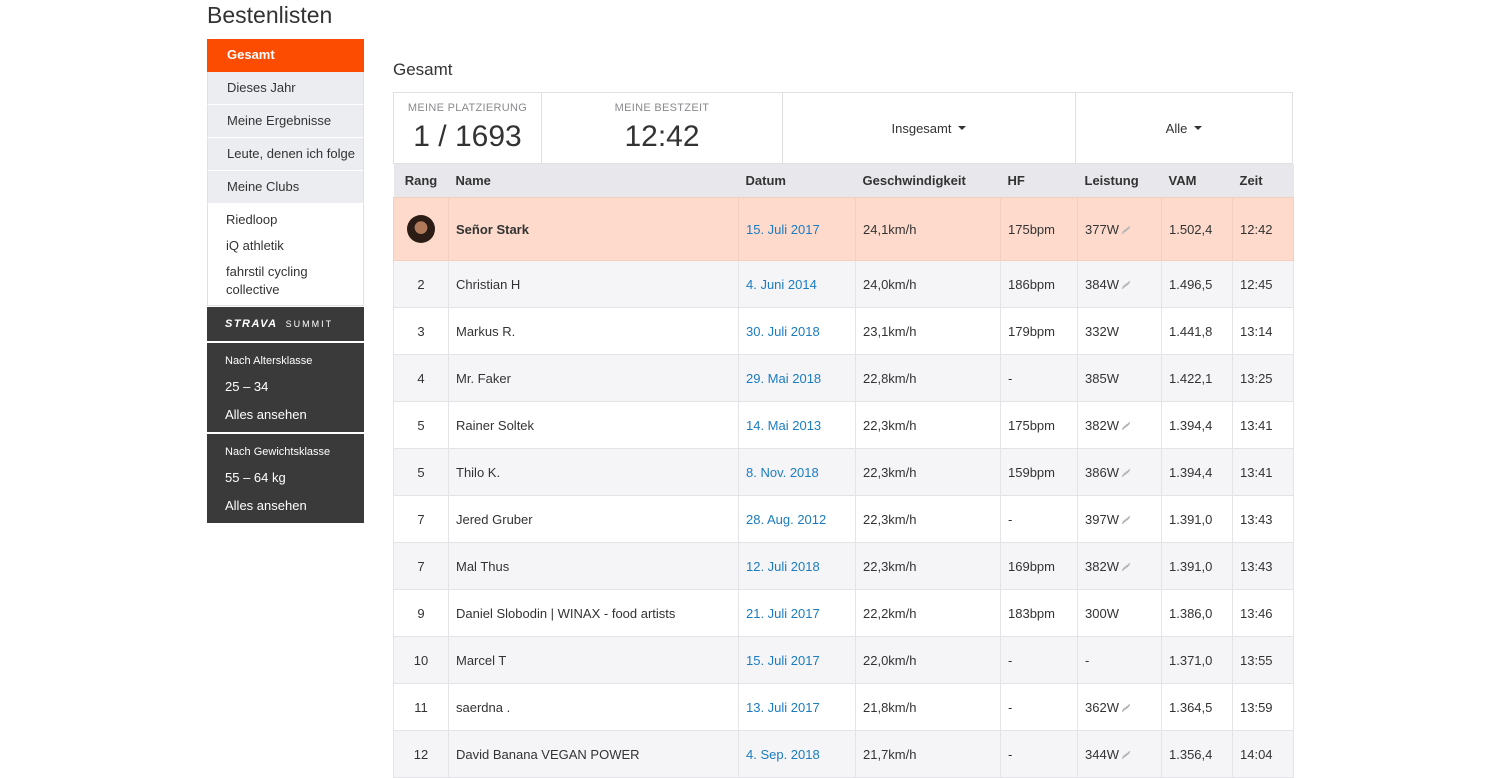 The width and height of the screenshot is (1500, 778). I want to click on name-cell: Jered Gruber, so click(593, 519).